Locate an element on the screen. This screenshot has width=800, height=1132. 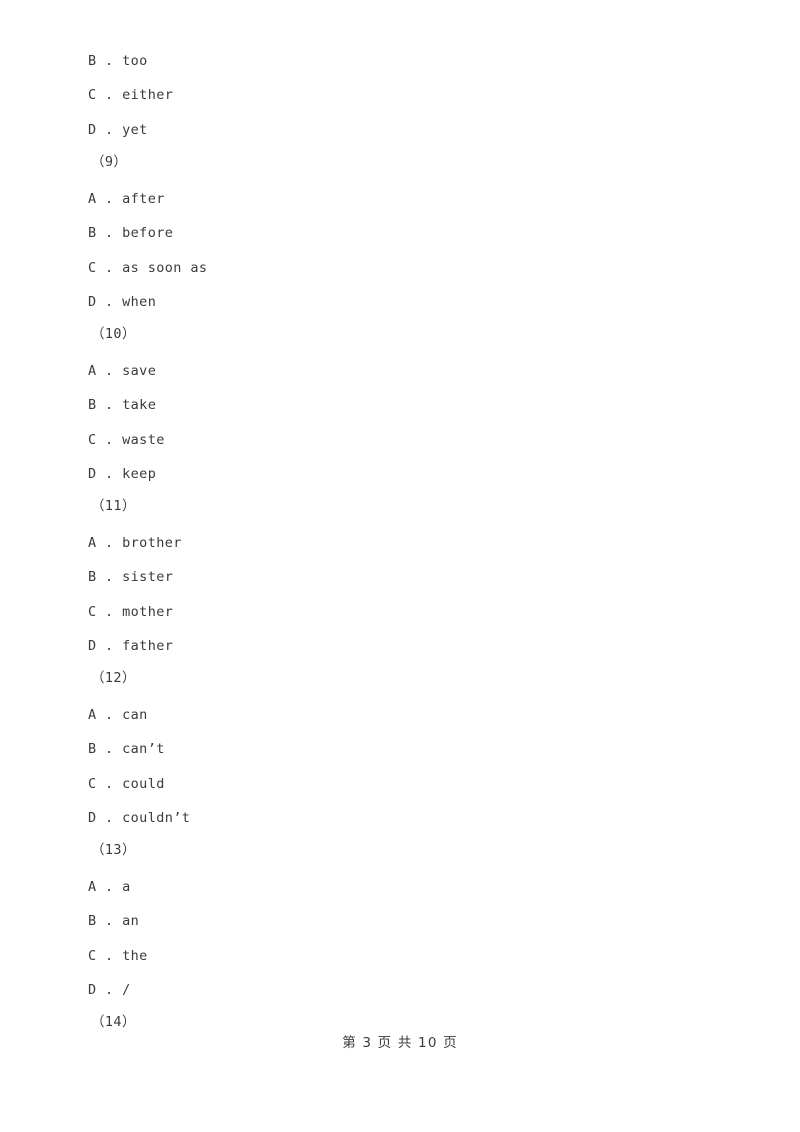
answer-option: B . an is located at coordinates (114, 921).